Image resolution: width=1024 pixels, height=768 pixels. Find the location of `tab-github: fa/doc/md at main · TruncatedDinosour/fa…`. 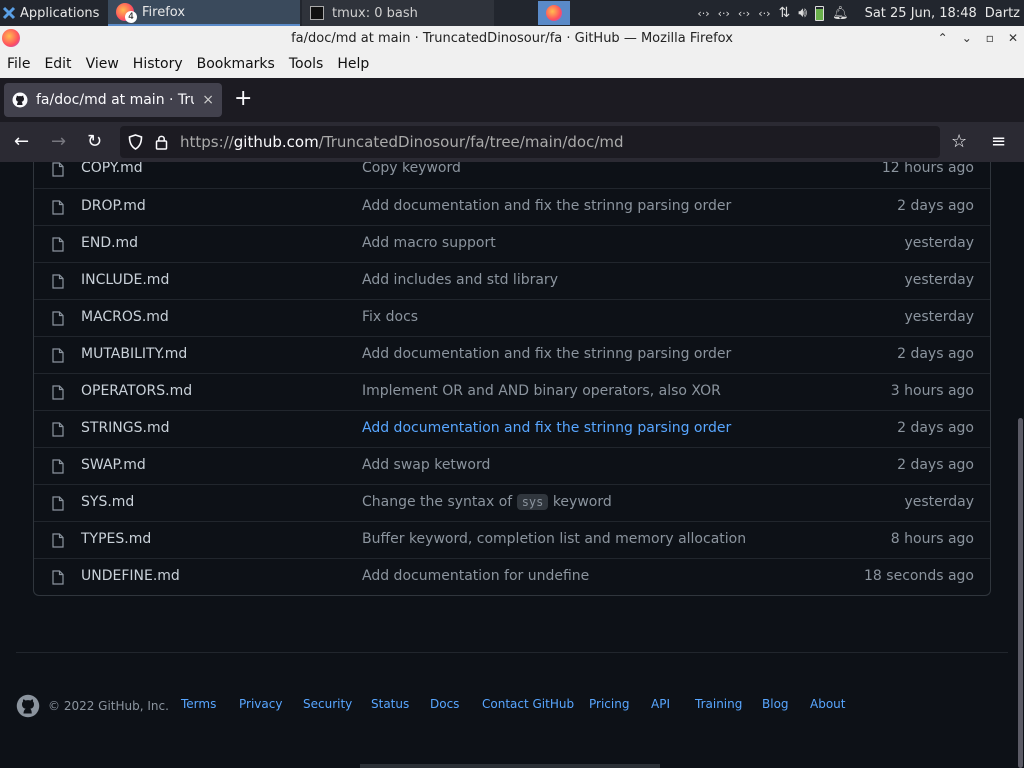

tab-github: fa/doc/md at main · TruncatedDinosour/fa… is located at coordinates (113, 100).